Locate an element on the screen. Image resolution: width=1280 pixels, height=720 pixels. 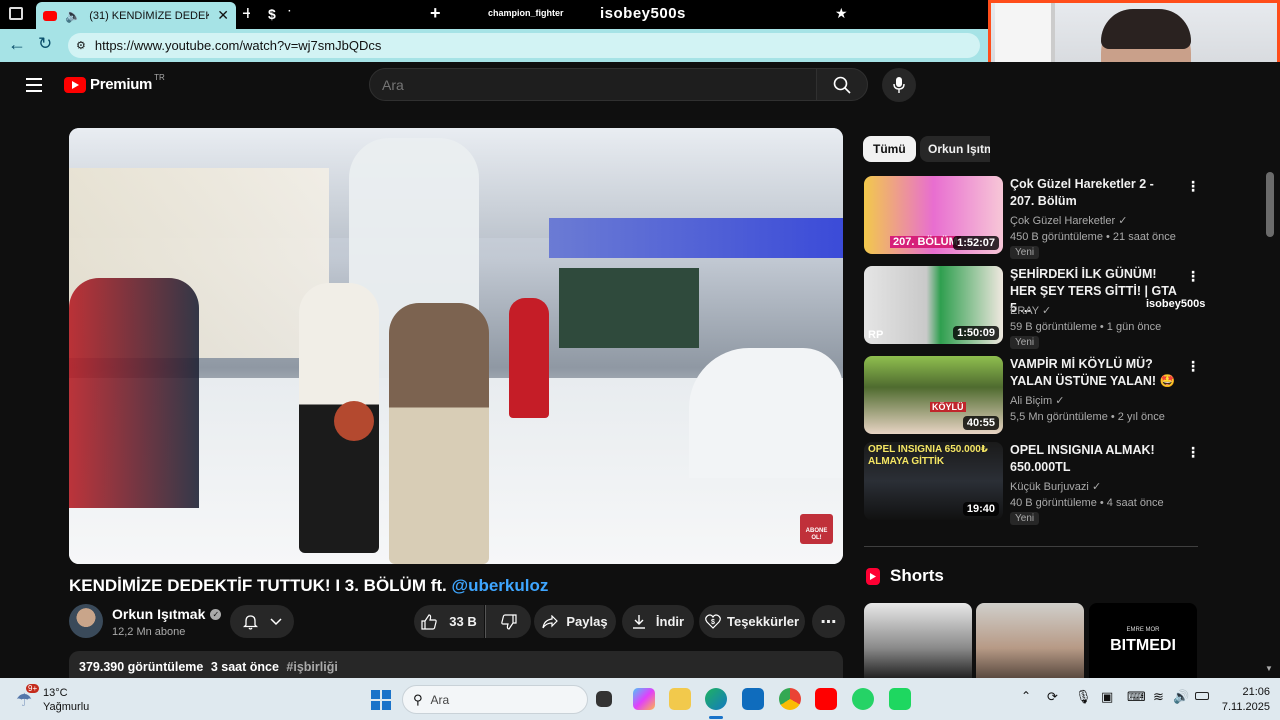
more-horizontal-icon: ⋯ is located at coordinates (828, 622).